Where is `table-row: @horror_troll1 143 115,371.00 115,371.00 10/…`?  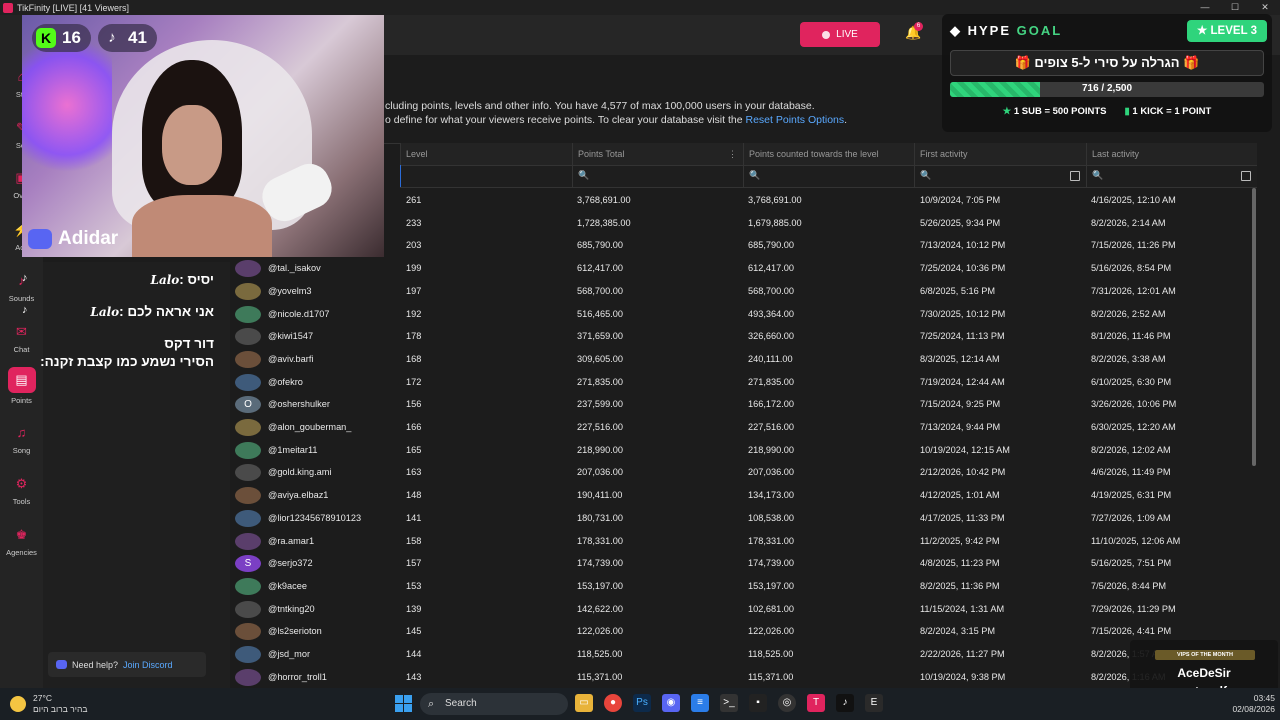
table-row: @horror_troll1 143 115,371.00 115,371.00 10/… is located at coordinates (743, 677).